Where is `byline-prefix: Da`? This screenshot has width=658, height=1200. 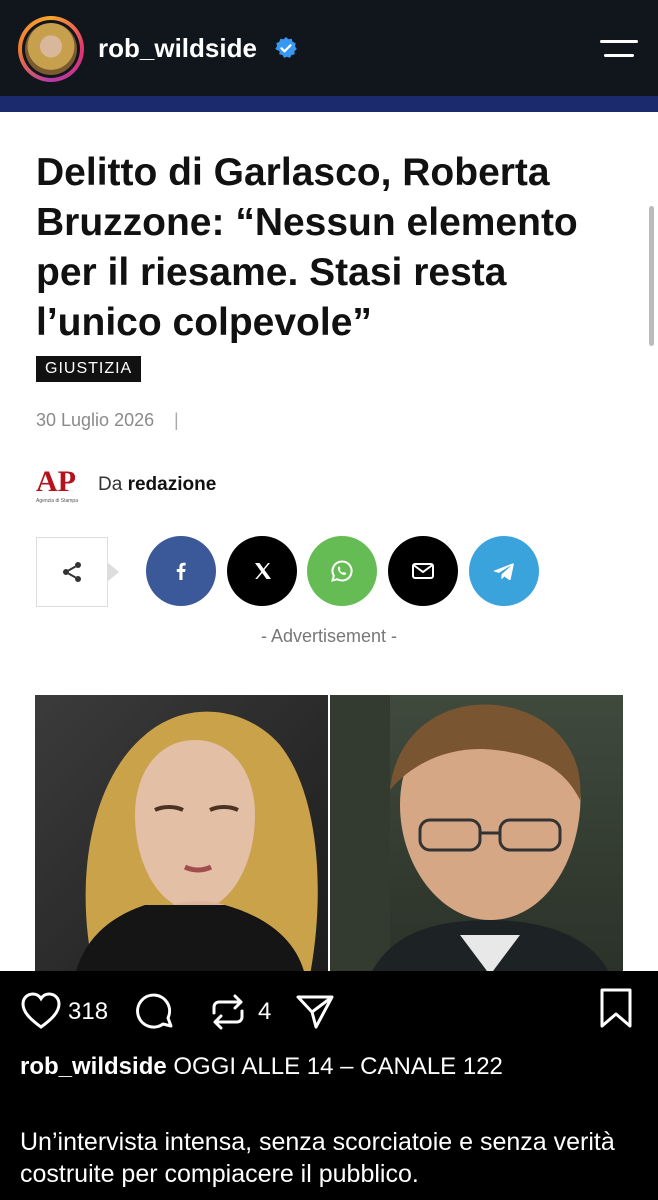
byline-prefix: Da is located at coordinates (110, 484).